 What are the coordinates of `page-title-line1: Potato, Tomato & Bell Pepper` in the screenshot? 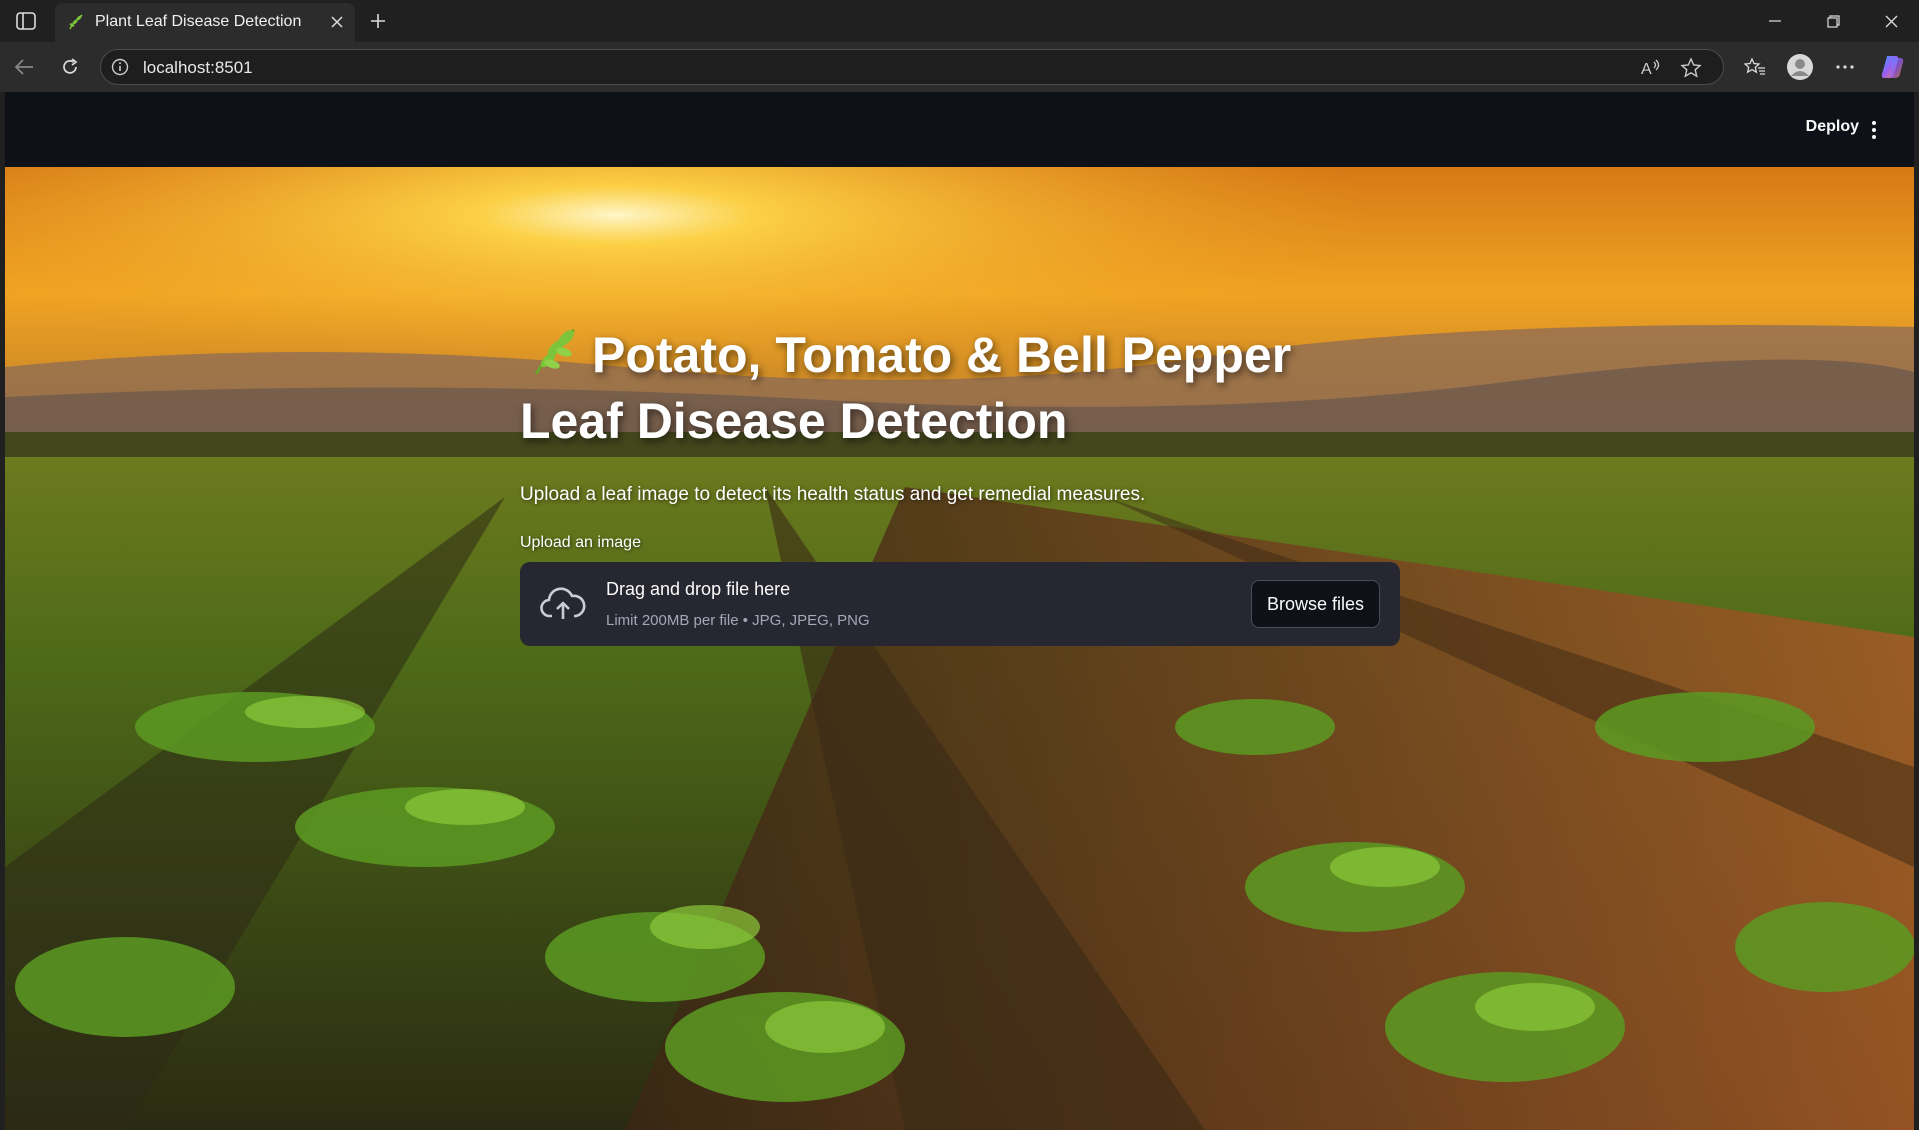 It's located at (942, 355).